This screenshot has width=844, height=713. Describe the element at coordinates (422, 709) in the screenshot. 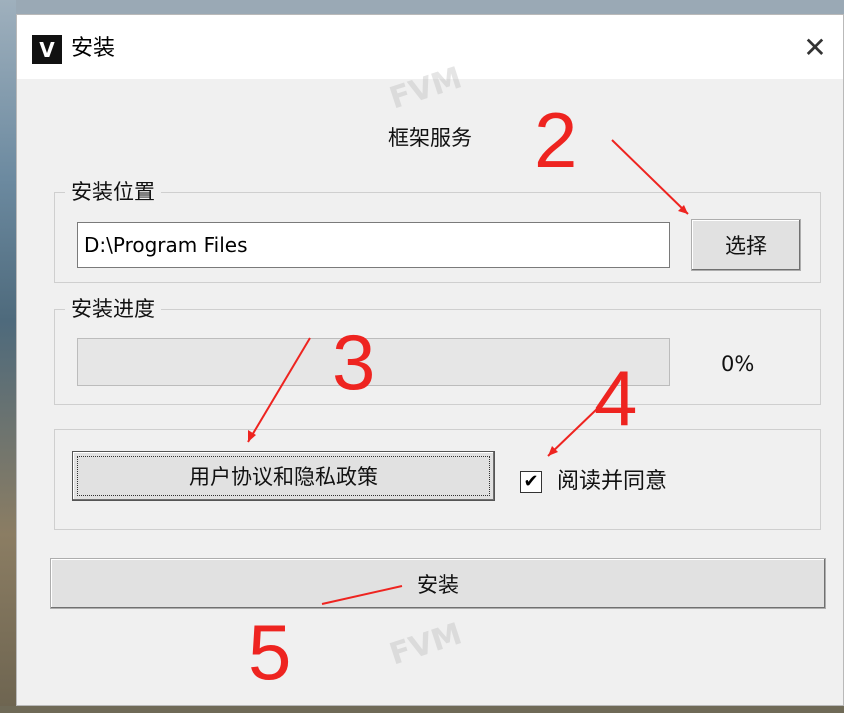

I see `desktop-background-bottom` at that location.